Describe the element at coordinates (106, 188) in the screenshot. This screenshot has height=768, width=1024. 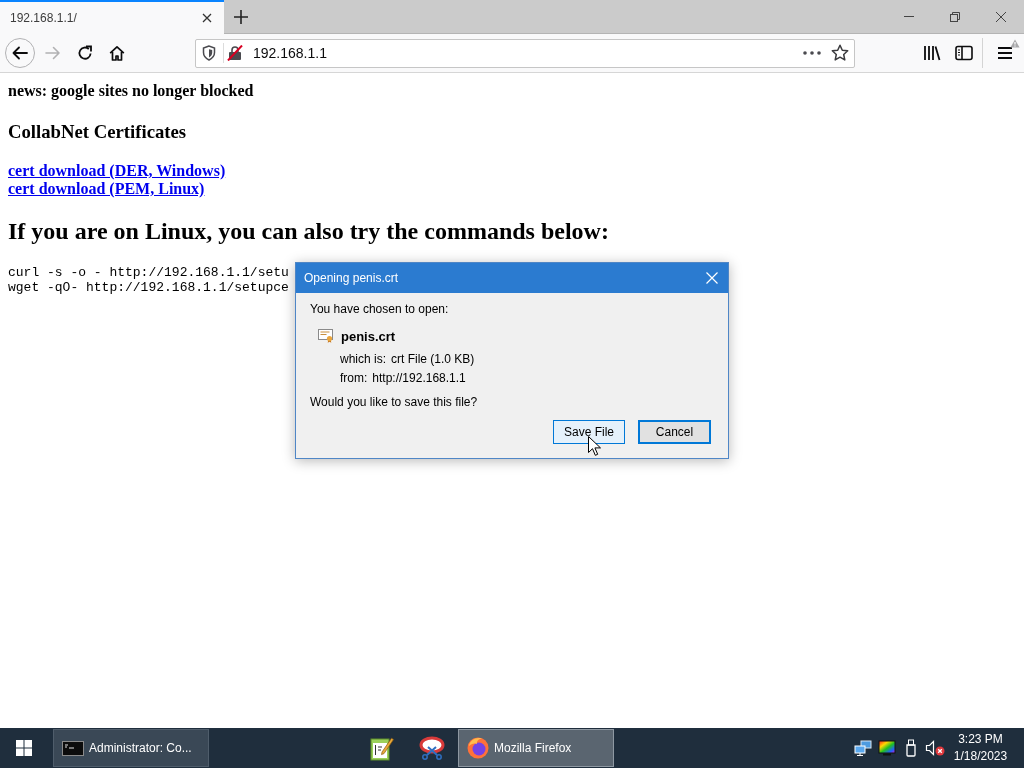
I see `download-link: cert download (PEM, Linux)` at that location.